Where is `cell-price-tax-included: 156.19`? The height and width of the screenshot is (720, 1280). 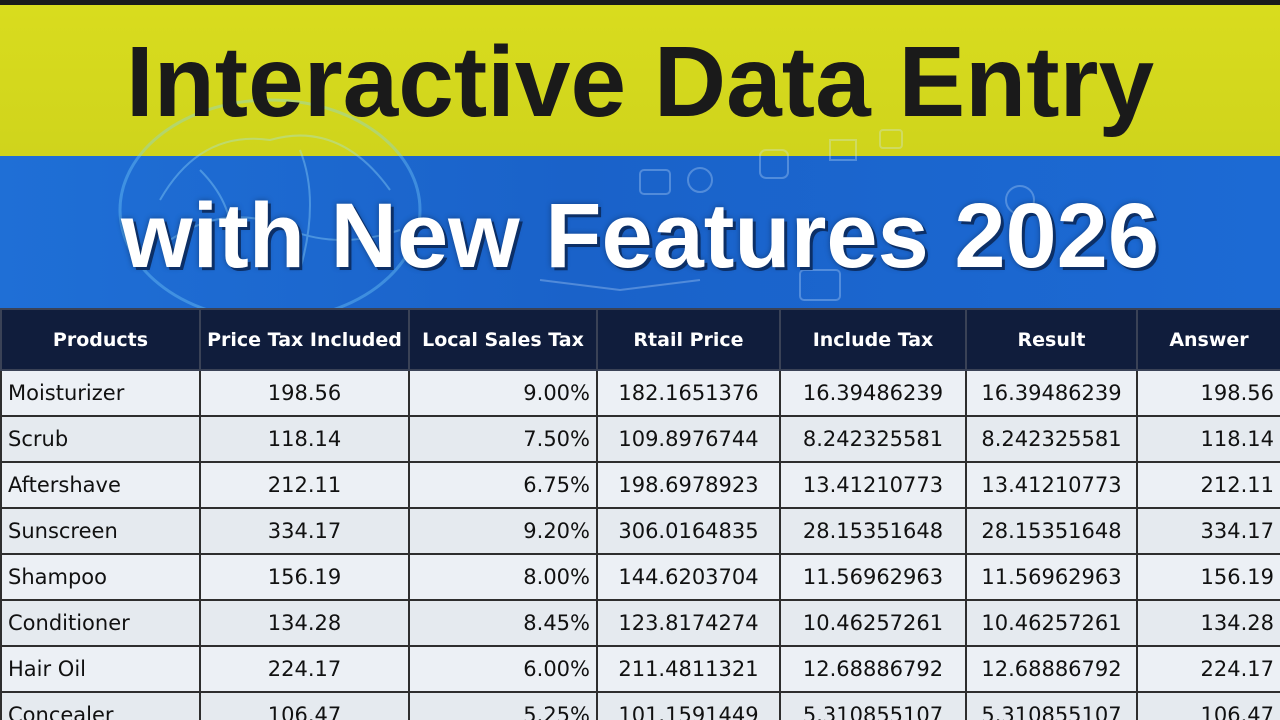 cell-price-tax-included: 156.19 is located at coordinates (304, 577).